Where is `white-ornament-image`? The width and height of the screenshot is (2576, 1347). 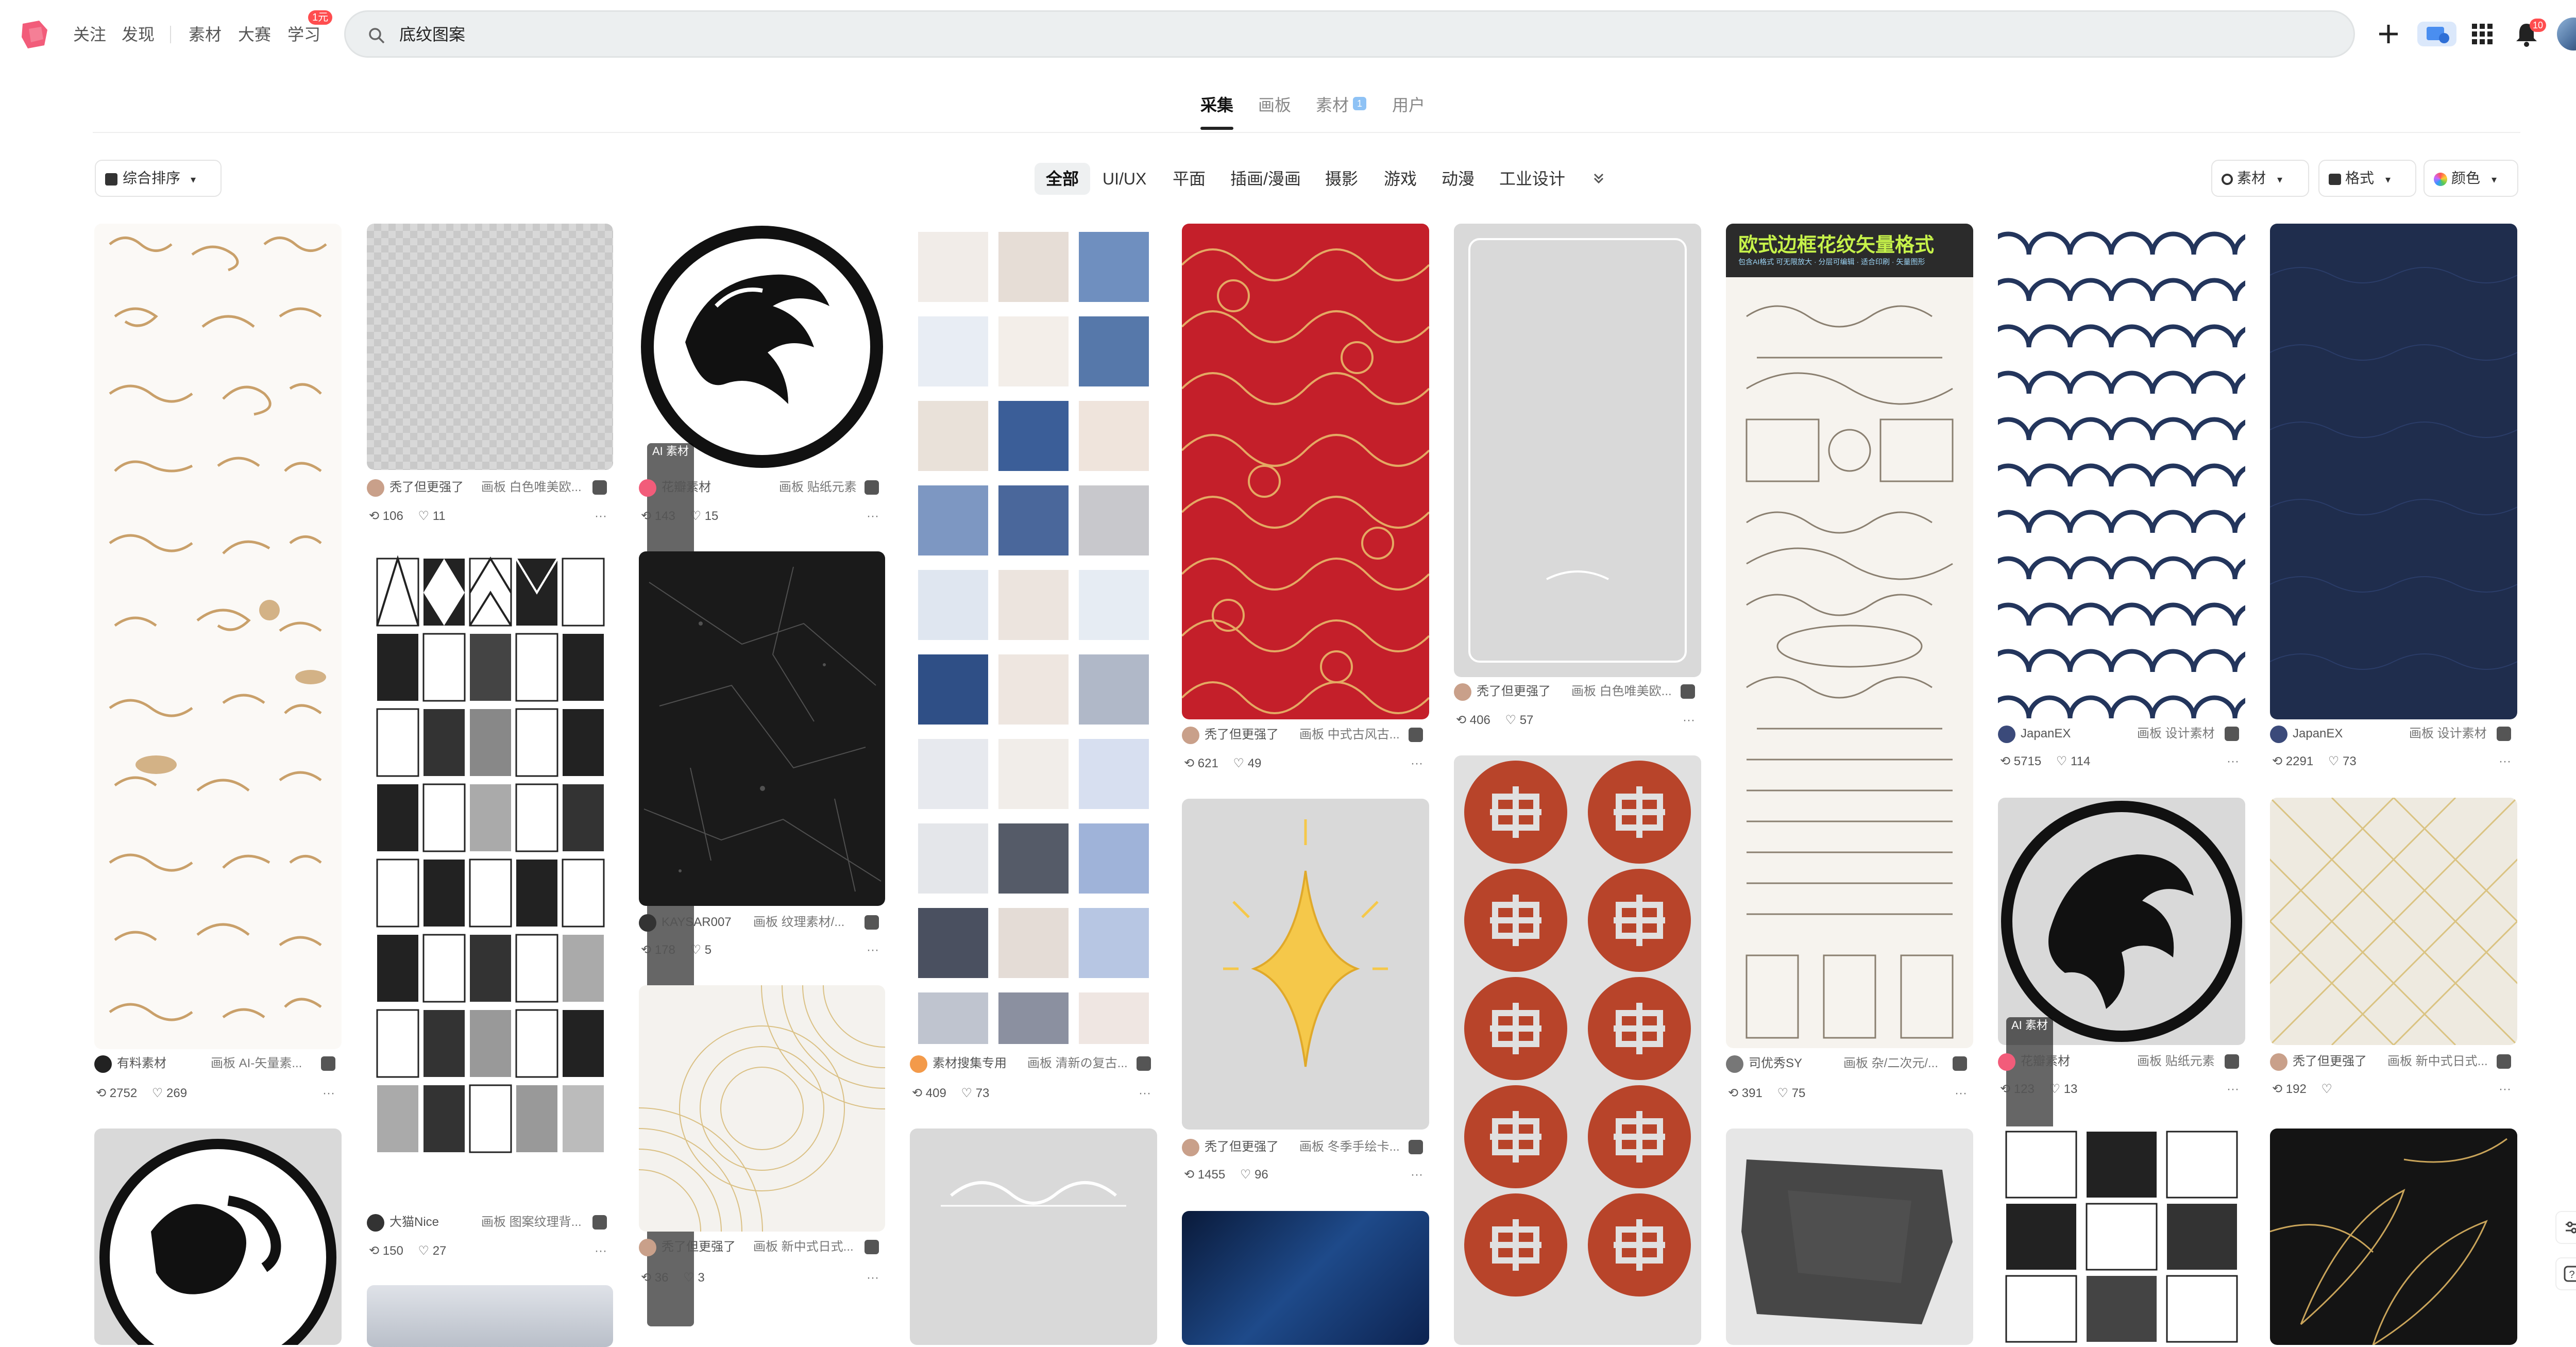
white-ornament-image is located at coordinates (490, 347).